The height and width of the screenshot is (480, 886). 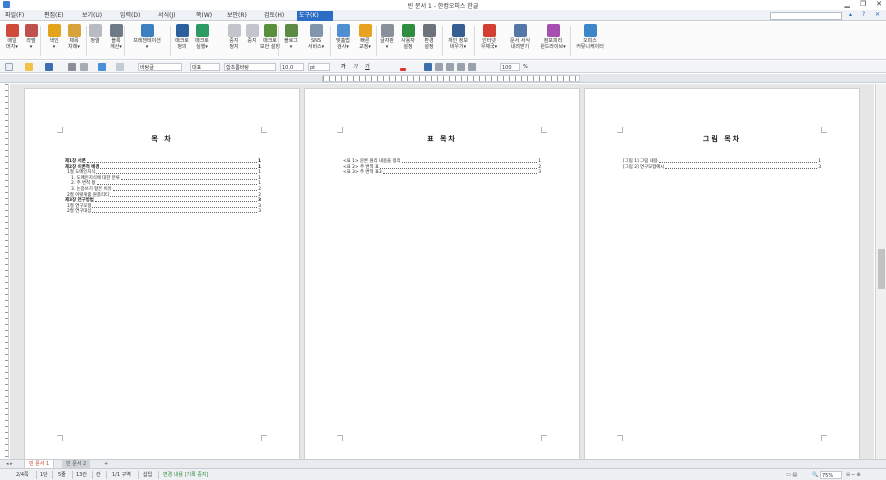 I want to click on page-title: 표 목차, so click(x=442, y=139).